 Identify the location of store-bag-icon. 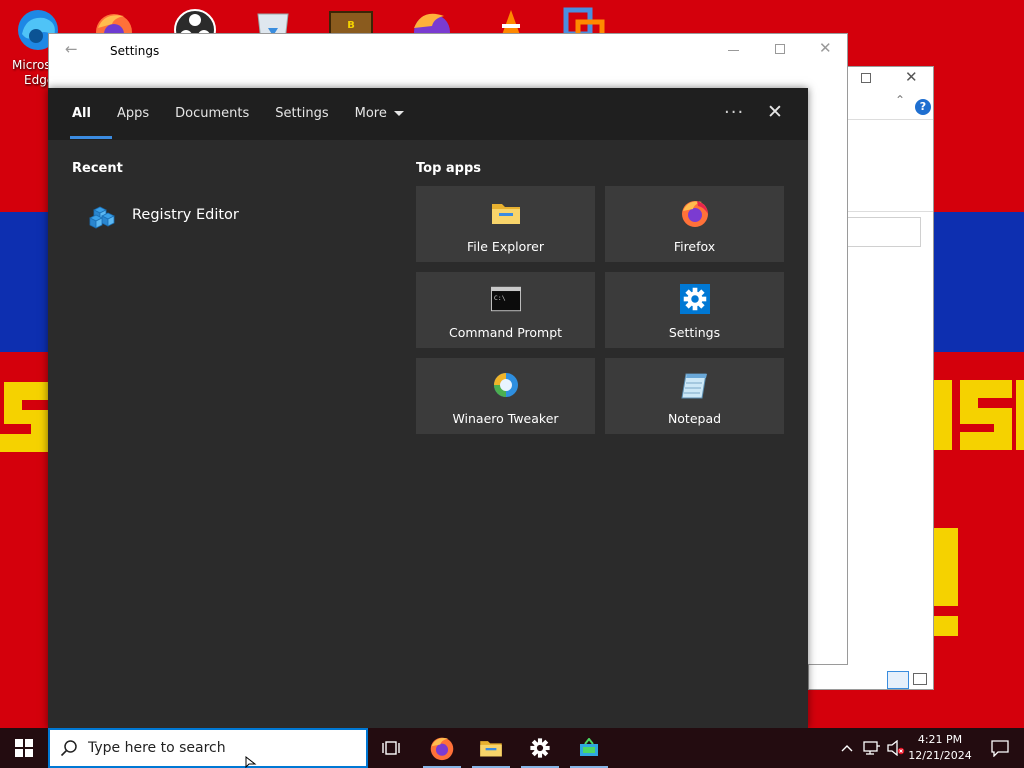
(589, 747).